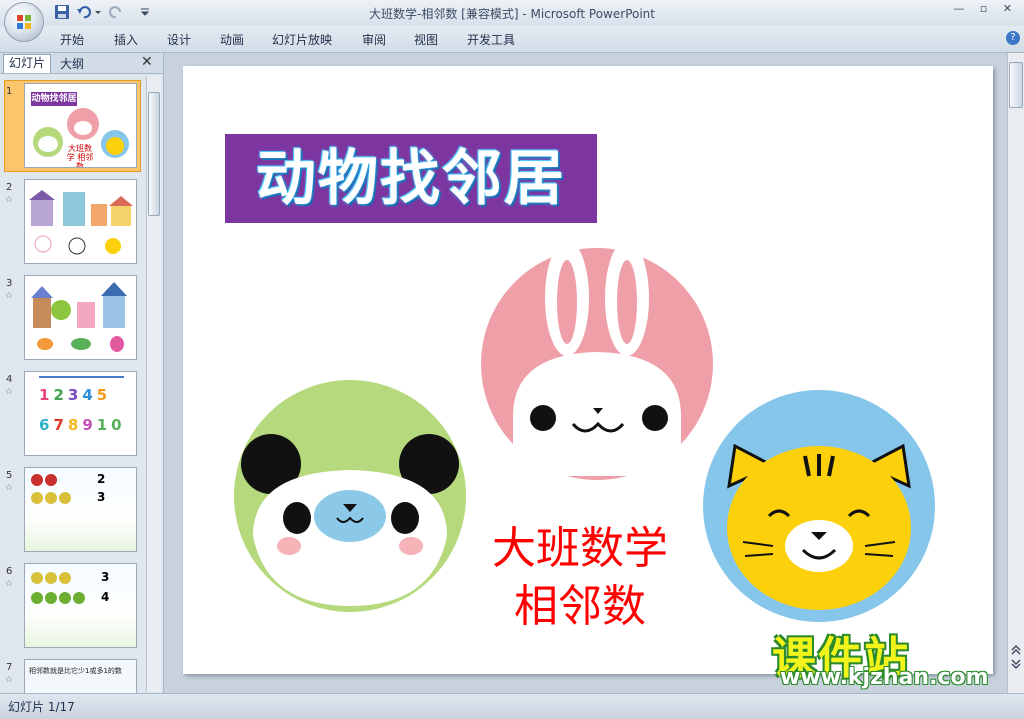  Describe the element at coordinates (126, 39) in the screenshot. I see `tab-insert: 插入` at that location.